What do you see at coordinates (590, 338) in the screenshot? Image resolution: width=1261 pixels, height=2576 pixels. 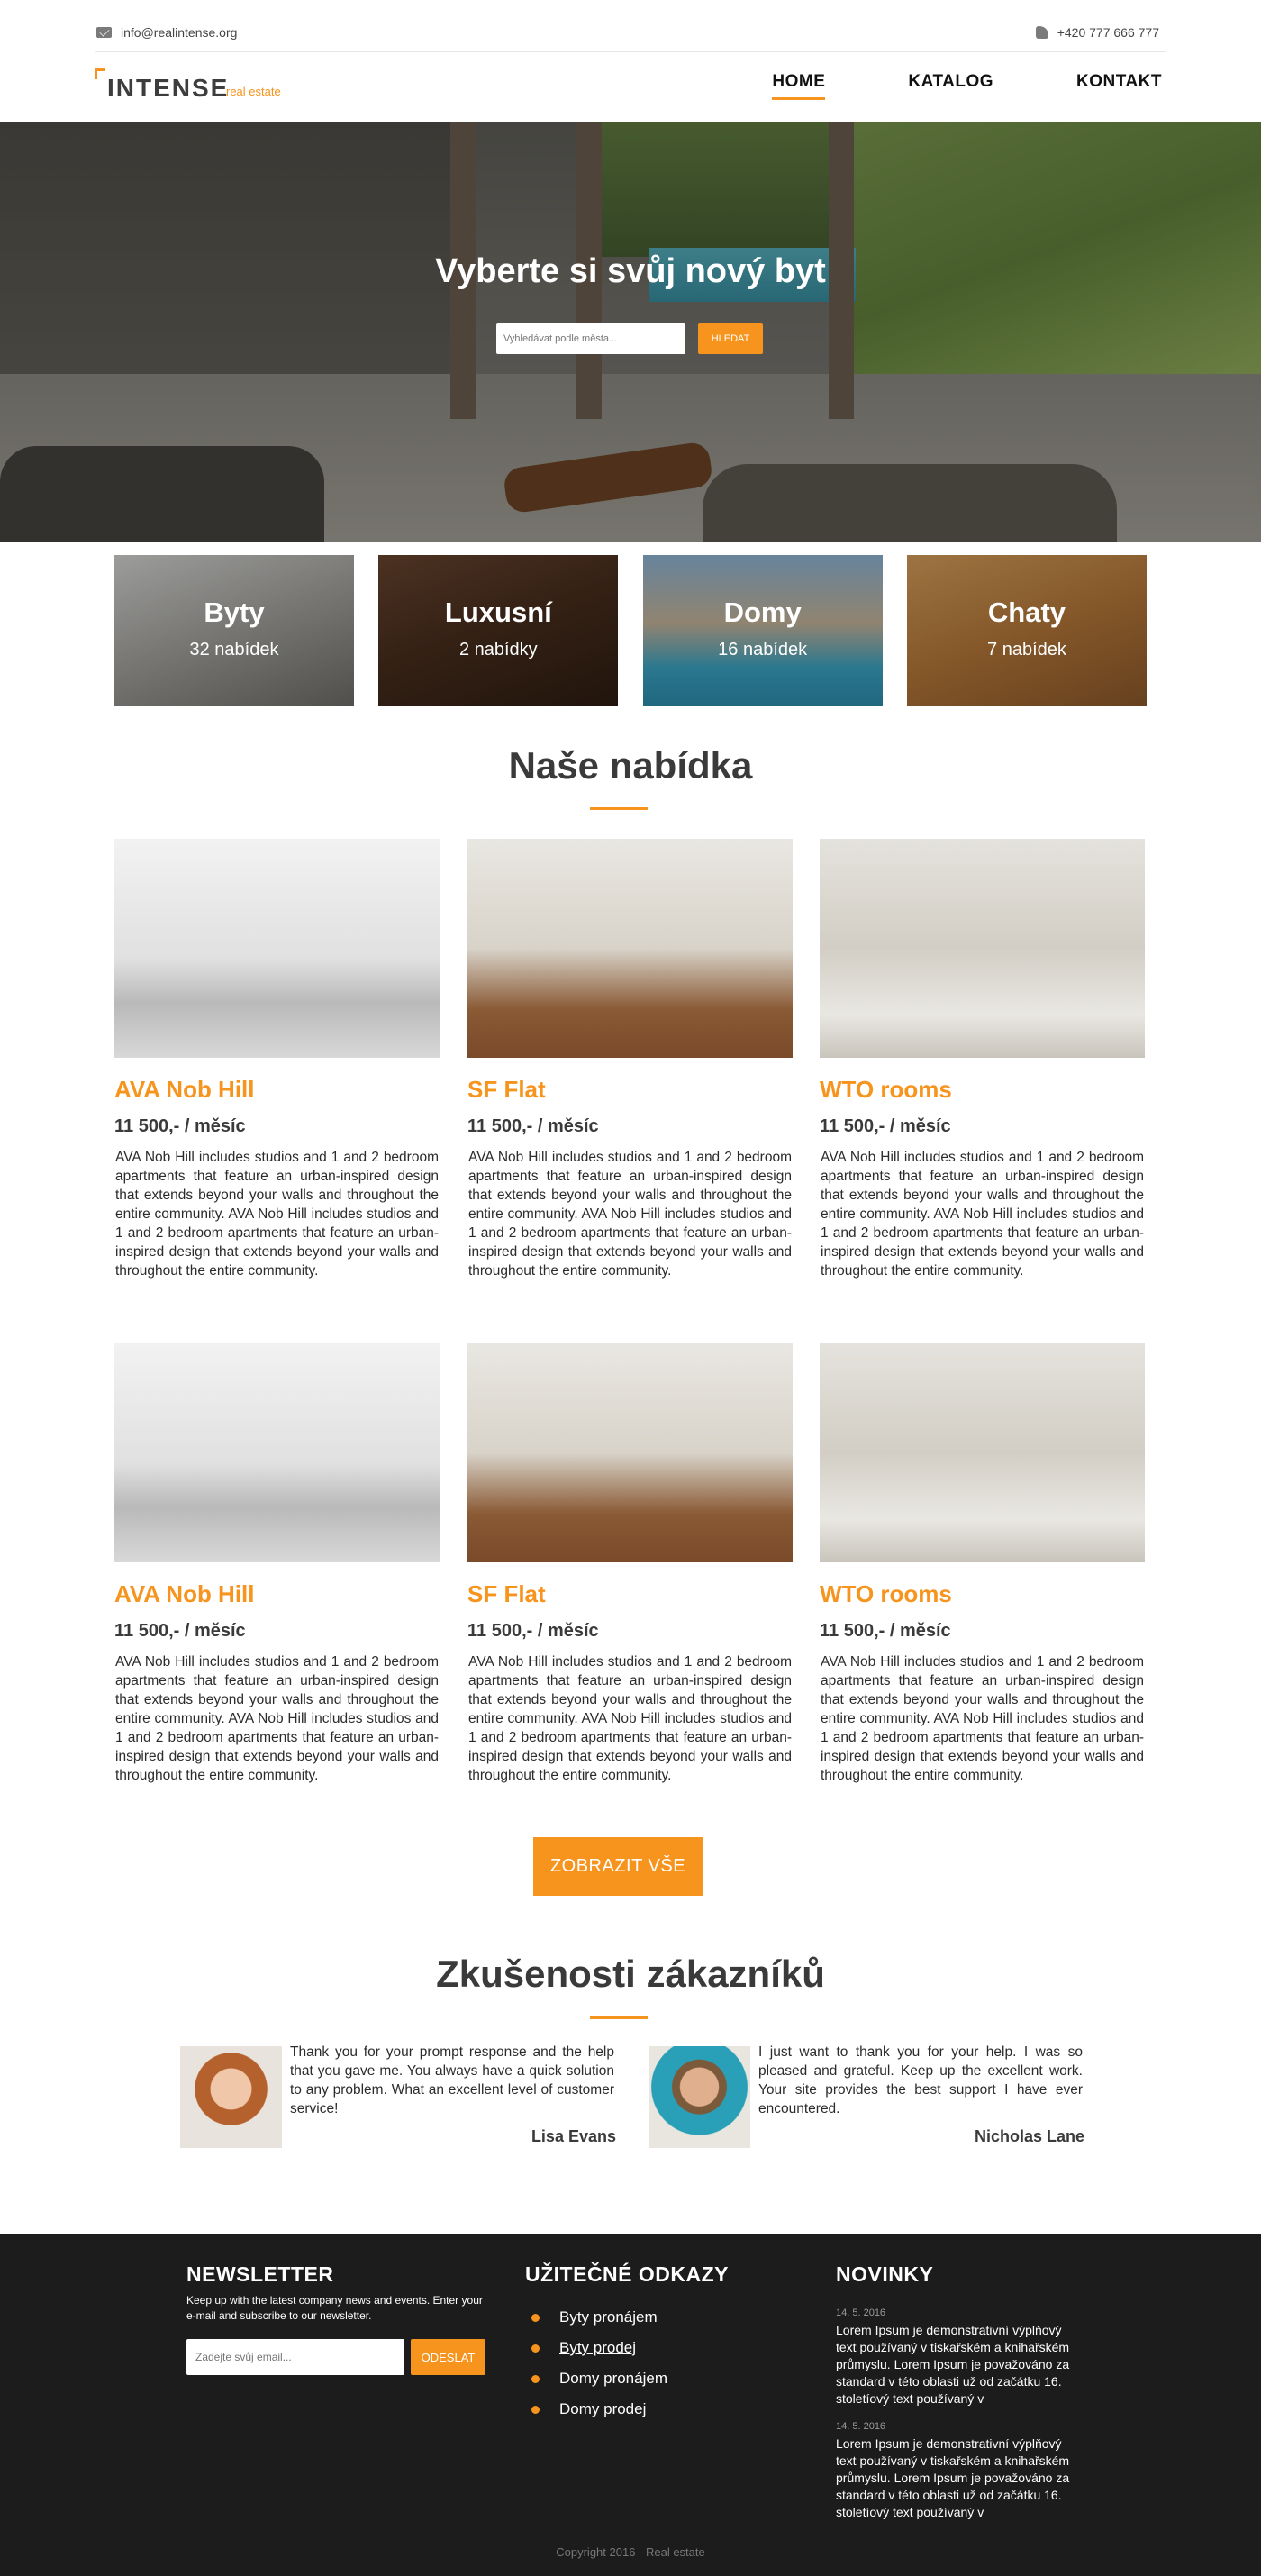 I see `city-search-input` at bounding box center [590, 338].